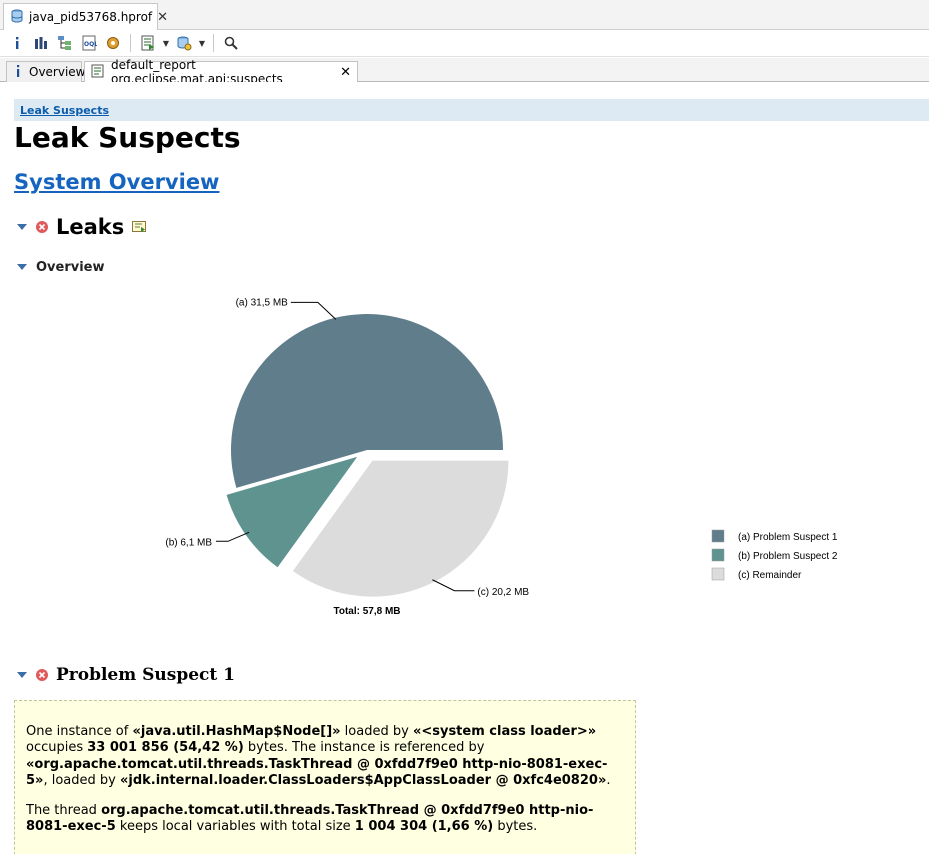 This screenshot has height=854, width=929. What do you see at coordinates (235, 827) in the screenshot?
I see `description-text-run: keeps local variables with total size` at bounding box center [235, 827].